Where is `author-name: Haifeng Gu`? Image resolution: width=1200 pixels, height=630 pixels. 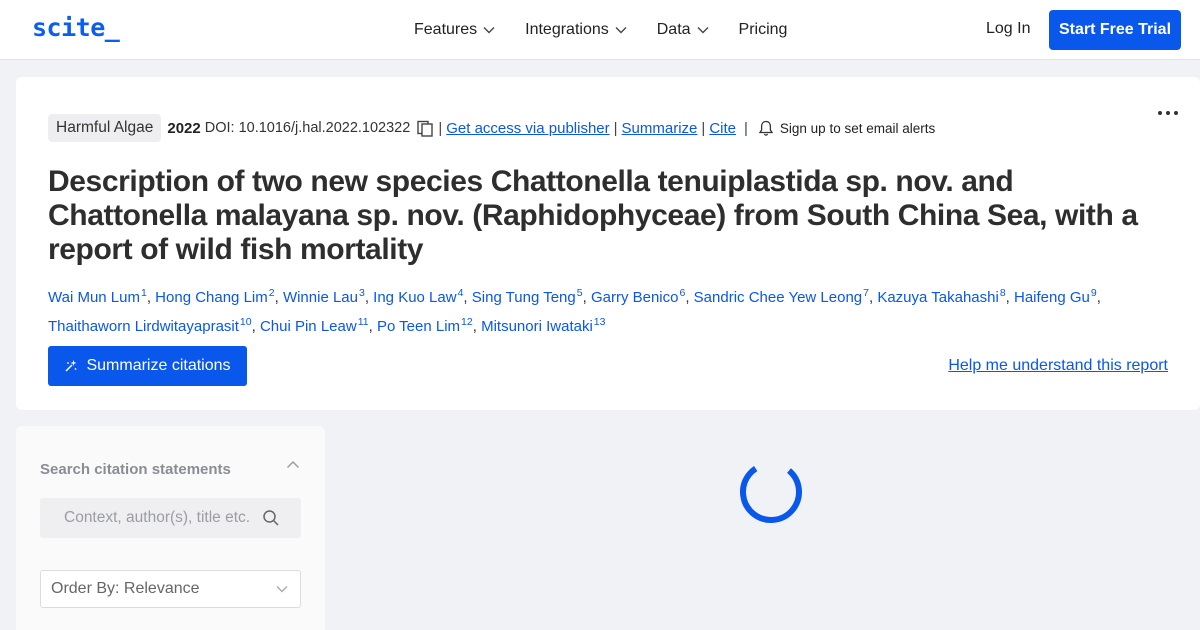 author-name: Haifeng Gu is located at coordinates (1052, 297).